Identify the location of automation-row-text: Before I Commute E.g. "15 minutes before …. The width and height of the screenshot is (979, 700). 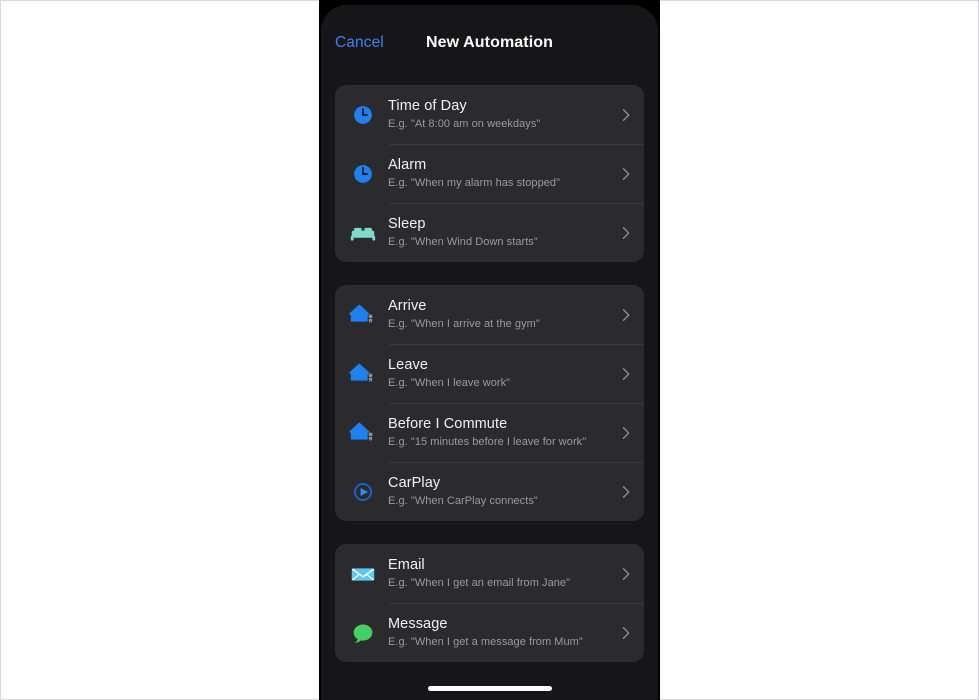
(500, 432).